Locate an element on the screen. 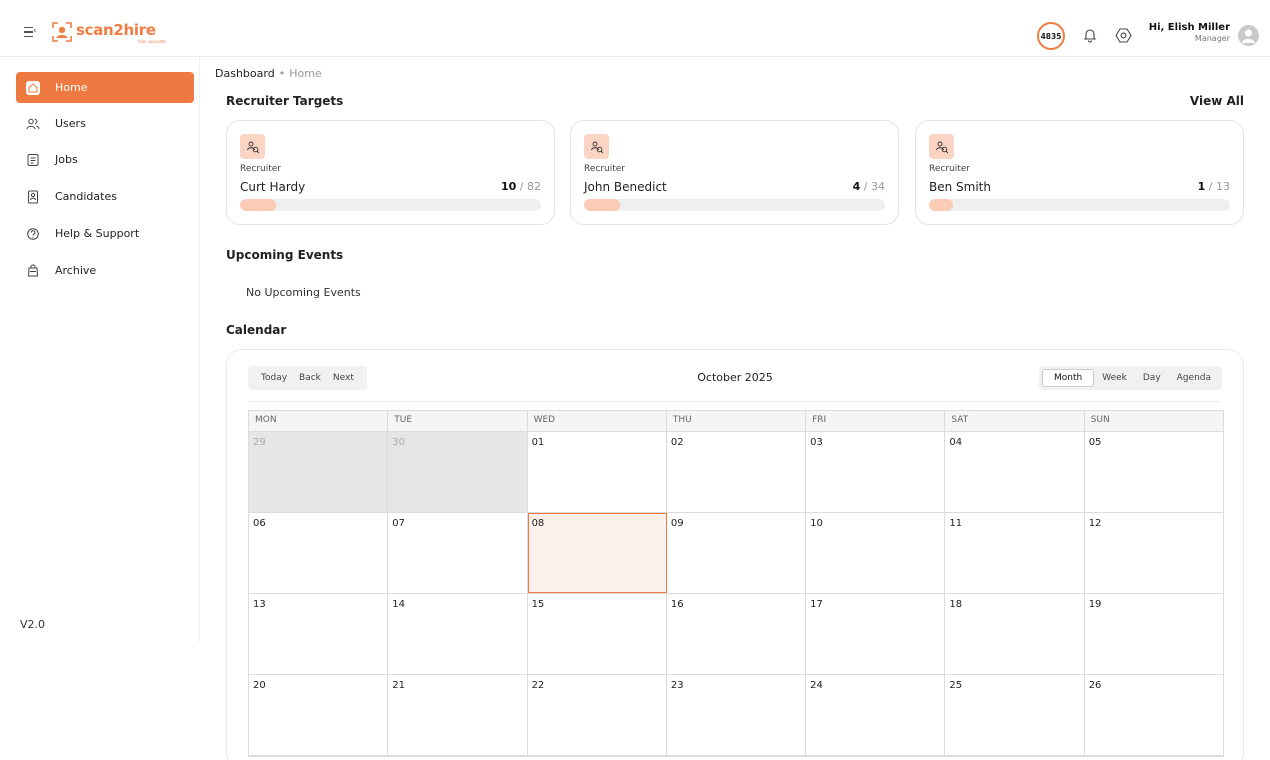 This screenshot has height=760, width=1270. calendar-day-cell: 14 is located at coordinates (458, 634).